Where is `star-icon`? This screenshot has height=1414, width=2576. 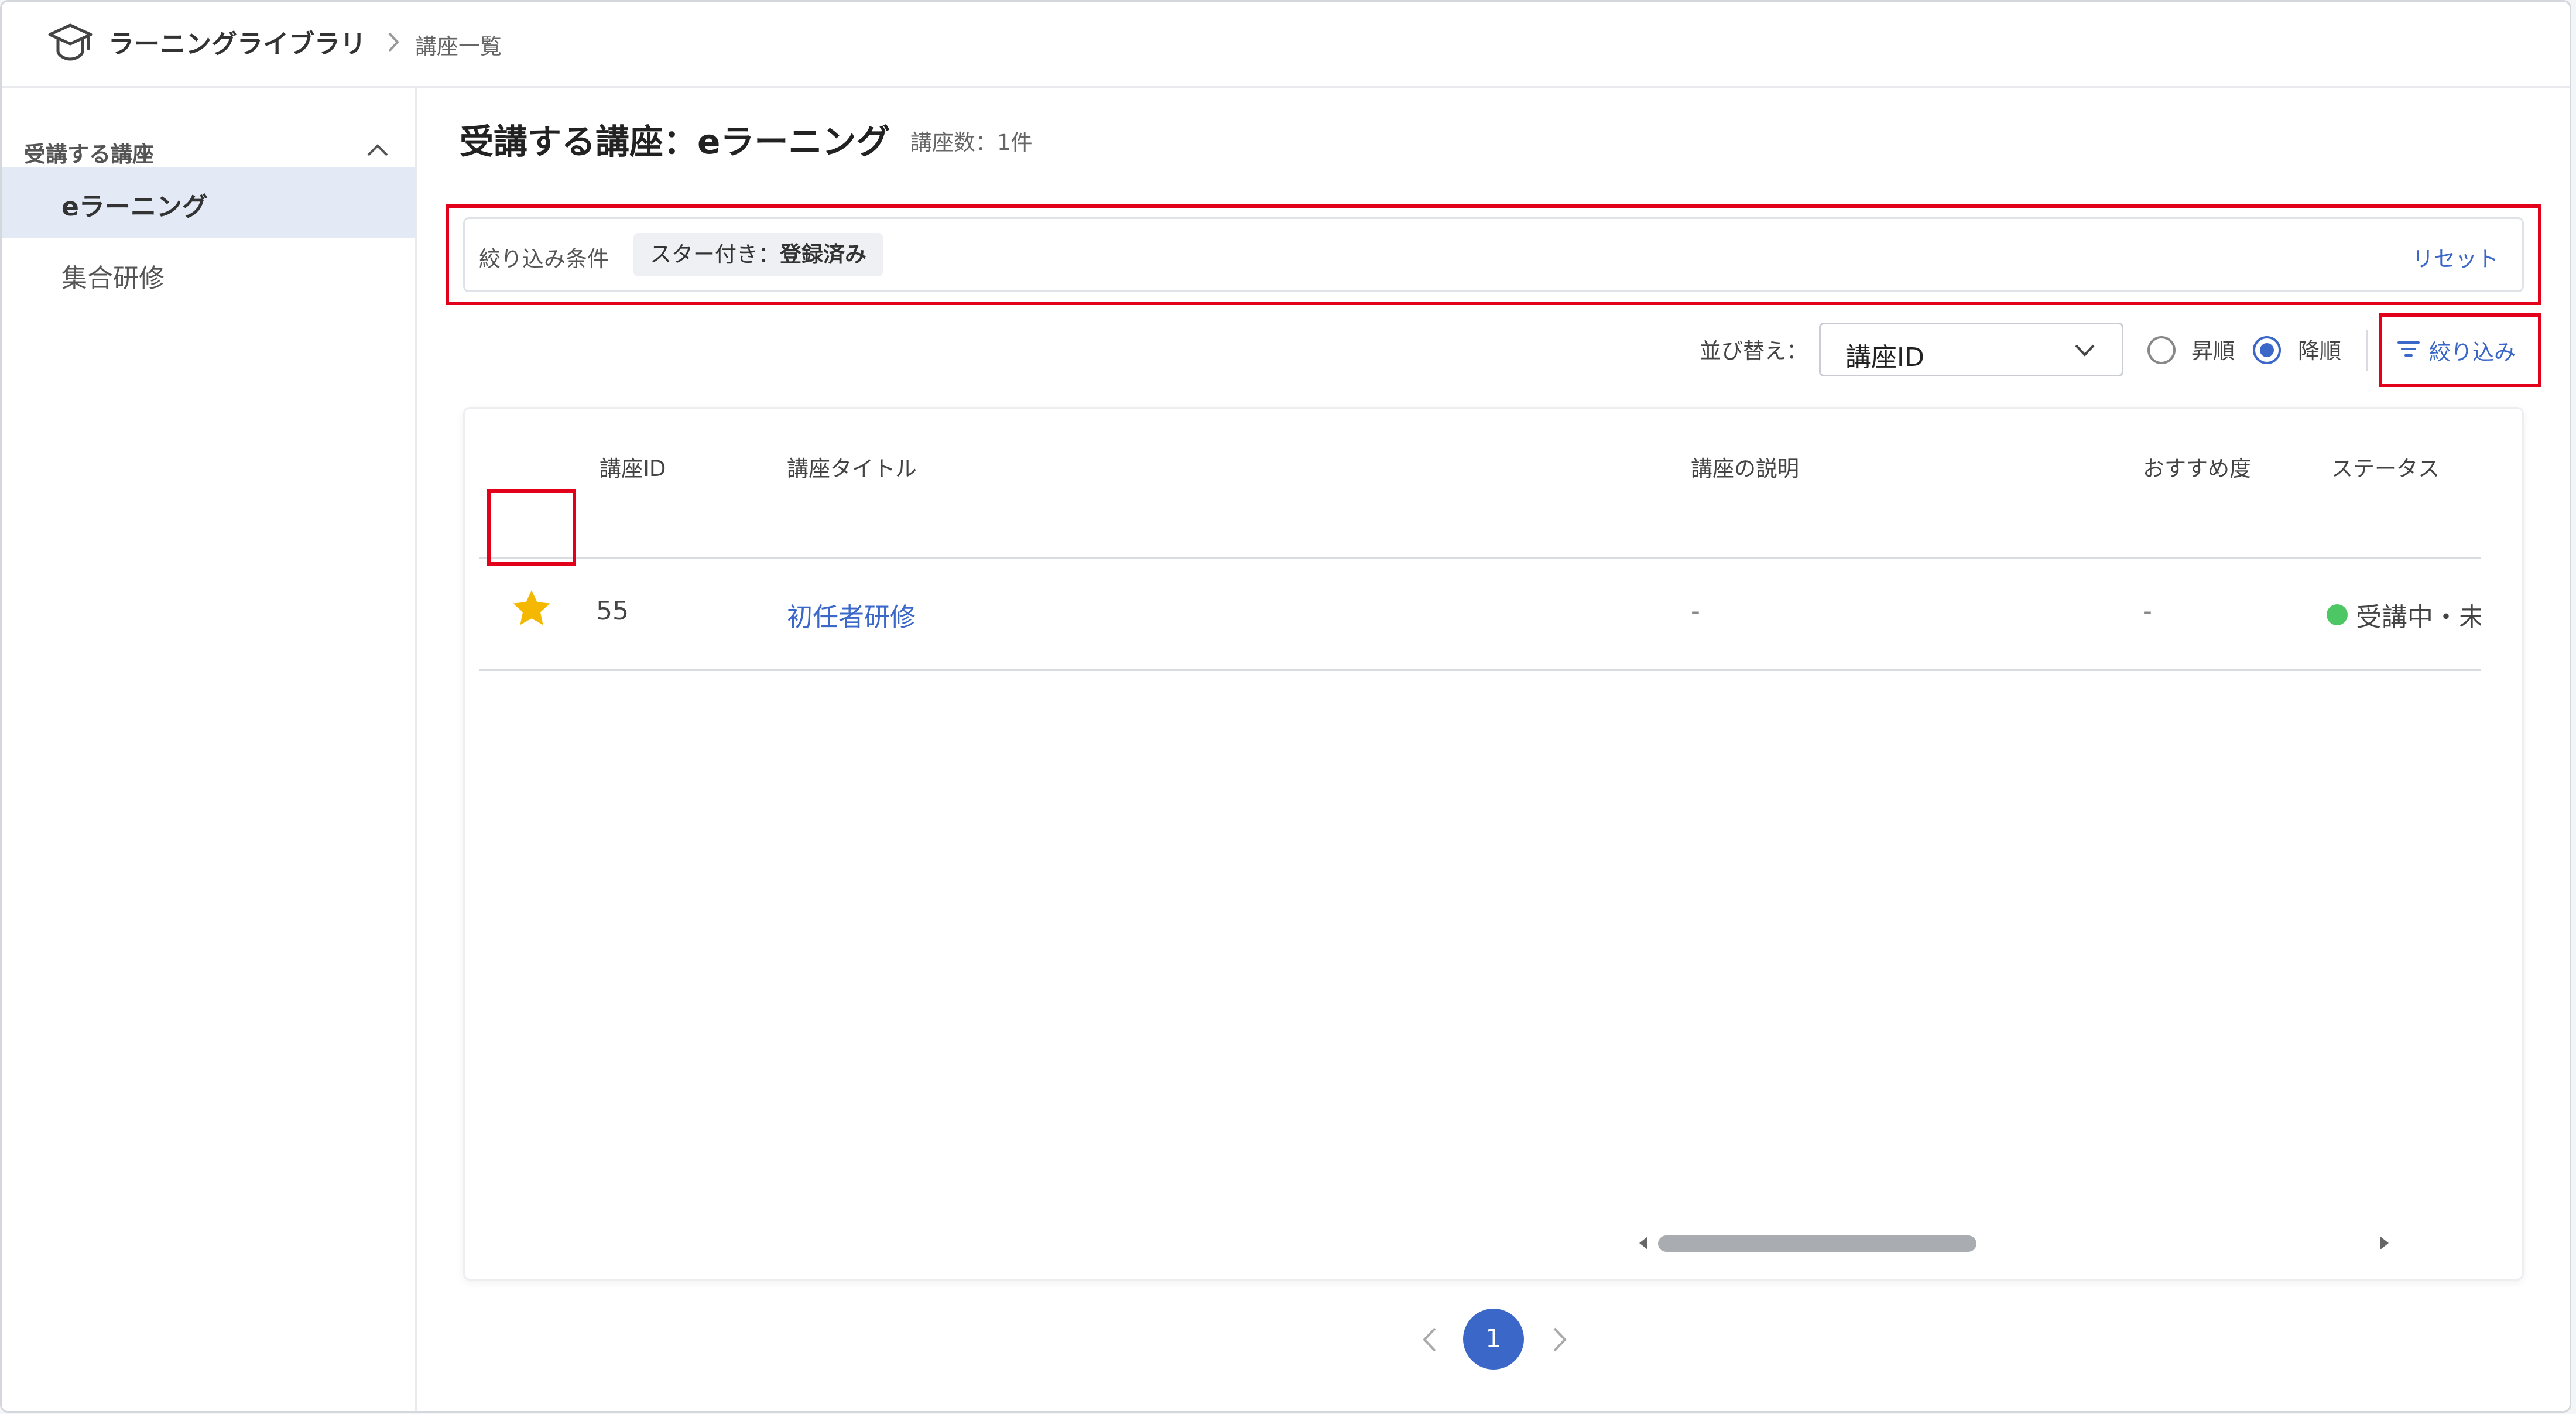
star-icon is located at coordinates (531, 609).